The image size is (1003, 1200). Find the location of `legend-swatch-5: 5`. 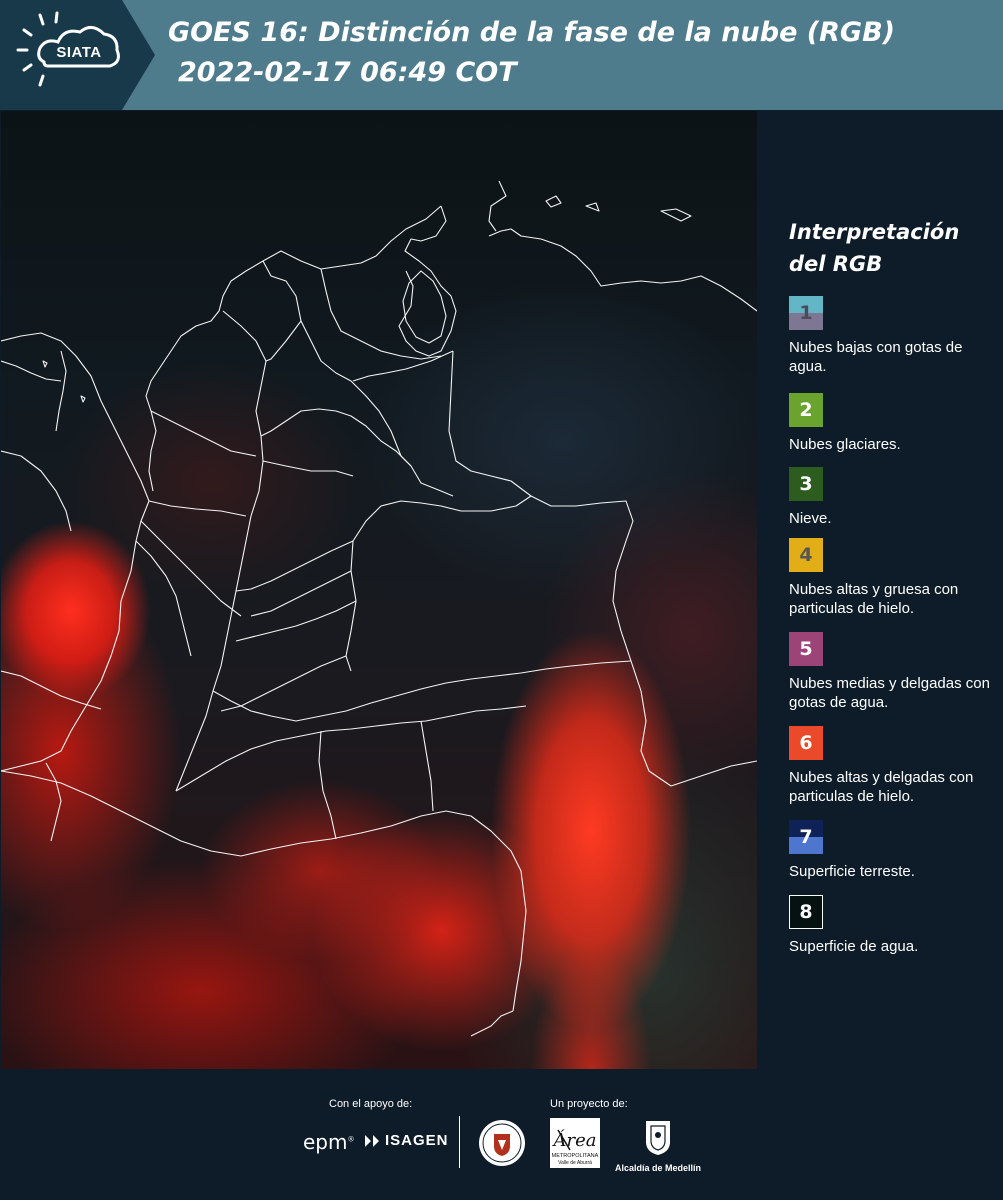

legend-swatch-5: 5 is located at coordinates (806, 649).